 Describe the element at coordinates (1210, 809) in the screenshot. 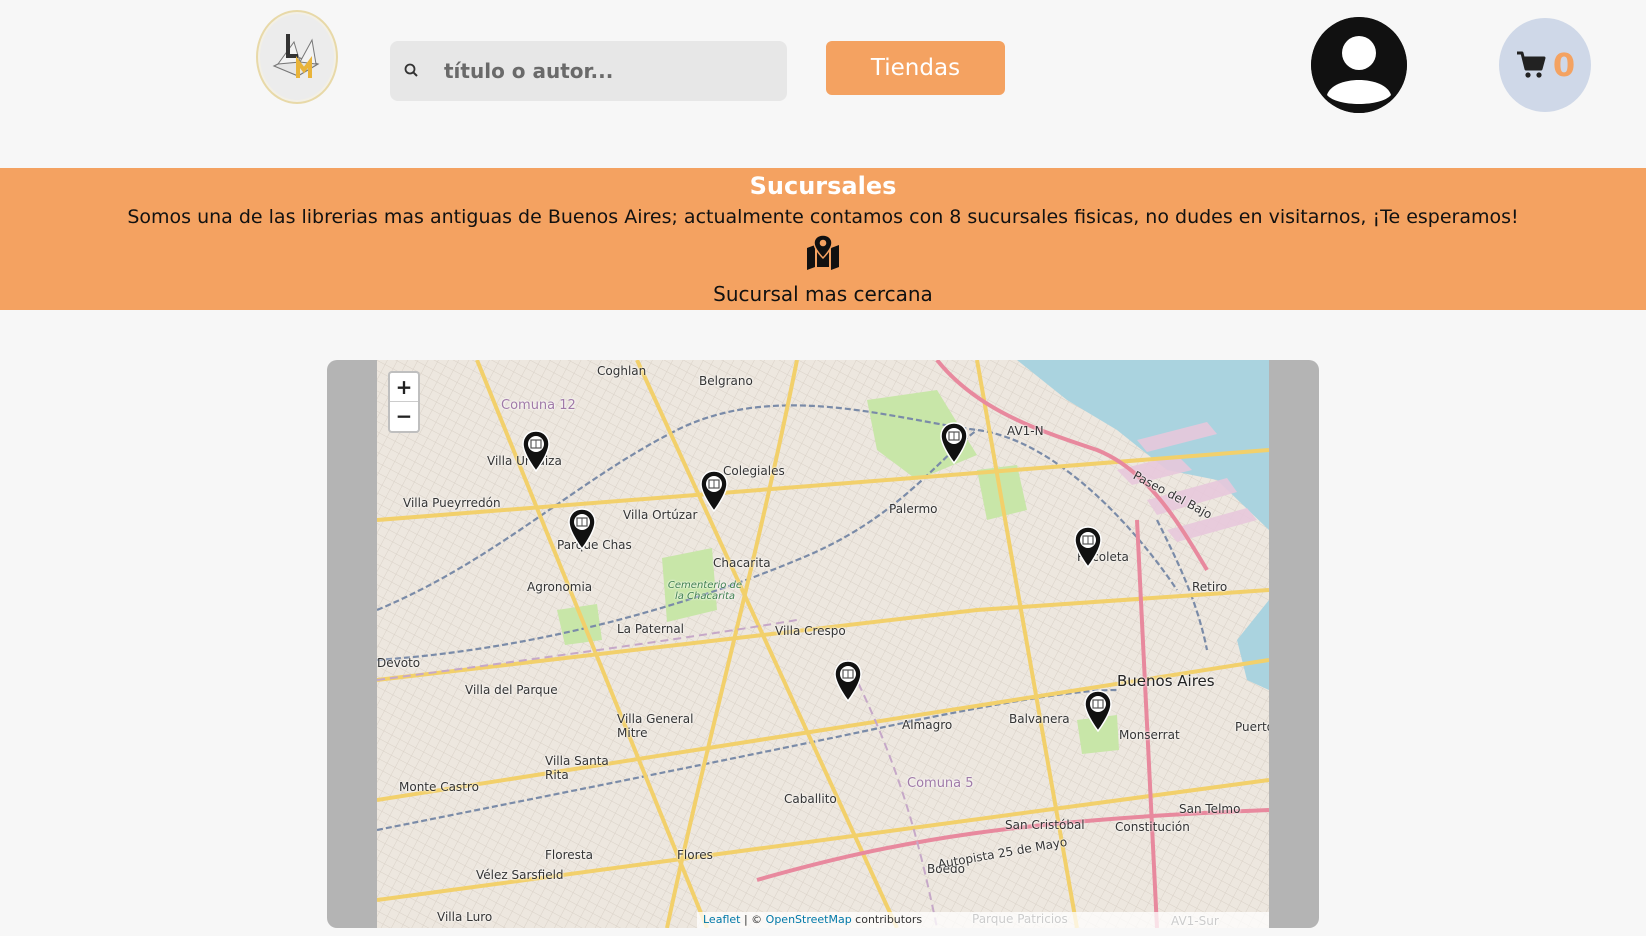

I see `place-label: San Telmo` at that location.